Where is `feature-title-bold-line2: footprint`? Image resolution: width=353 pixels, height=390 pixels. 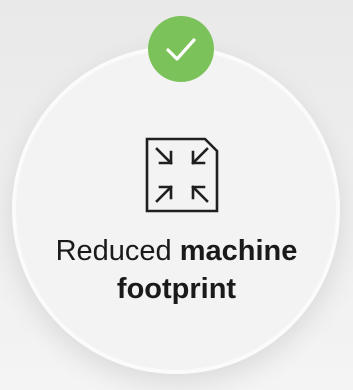 feature-title-bold-line2: footprint is located at coordinates (176, 289).